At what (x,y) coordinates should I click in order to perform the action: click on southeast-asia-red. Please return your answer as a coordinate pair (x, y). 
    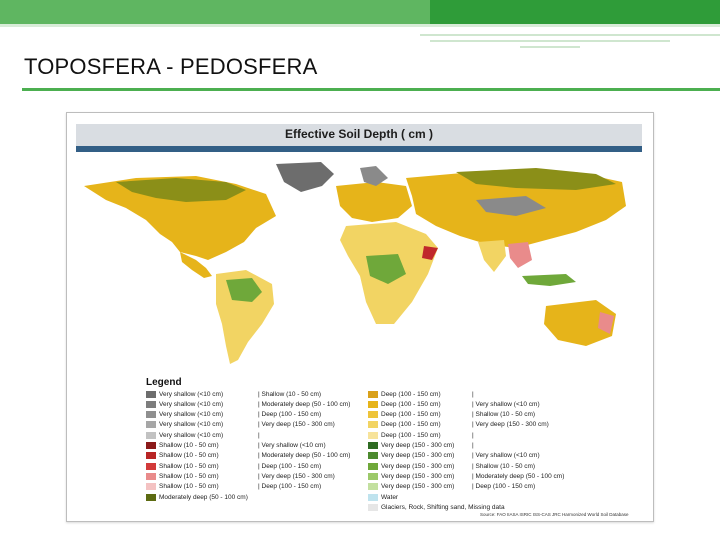
    Looking at the image, I should click on (520, 255).